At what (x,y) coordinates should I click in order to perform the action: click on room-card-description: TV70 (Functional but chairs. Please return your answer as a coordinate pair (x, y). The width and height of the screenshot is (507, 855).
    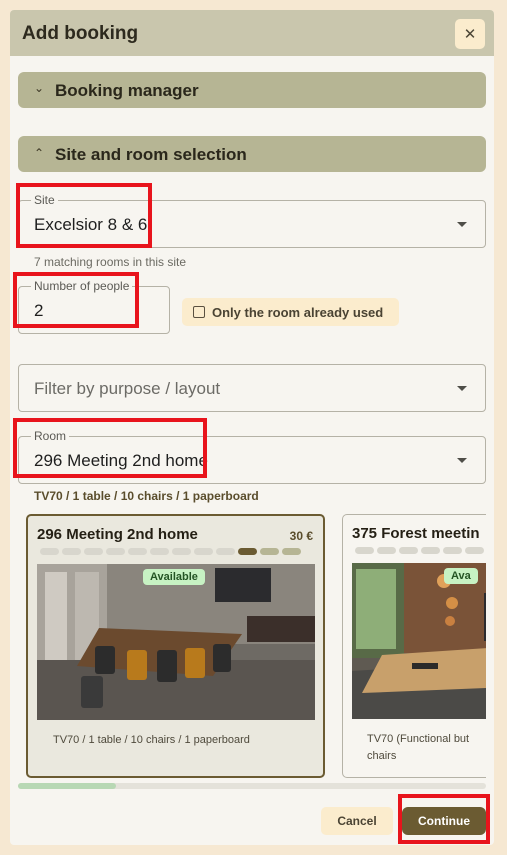
    Looking at the image, I should click on (426, 748).